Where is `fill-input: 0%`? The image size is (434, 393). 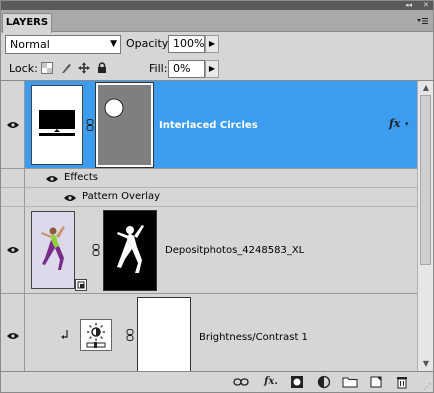
fill-input: 0% is located at coordinates (186, 69).